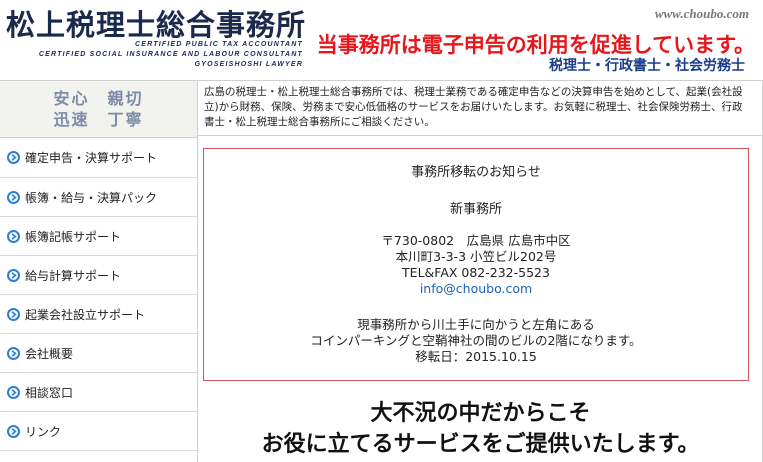 The image size is (763, 462). What do you see at coordinates (476, 288) in the screenshot?
I see `email-link: info@choubo.com` at bounding box center [476, 288].